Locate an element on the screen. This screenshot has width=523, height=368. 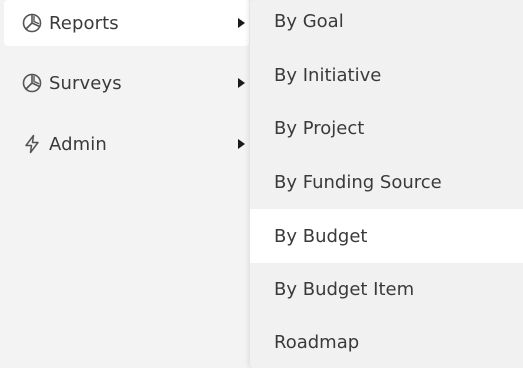
sidebar-item-label: Reports is located at coordinates (84, 23).